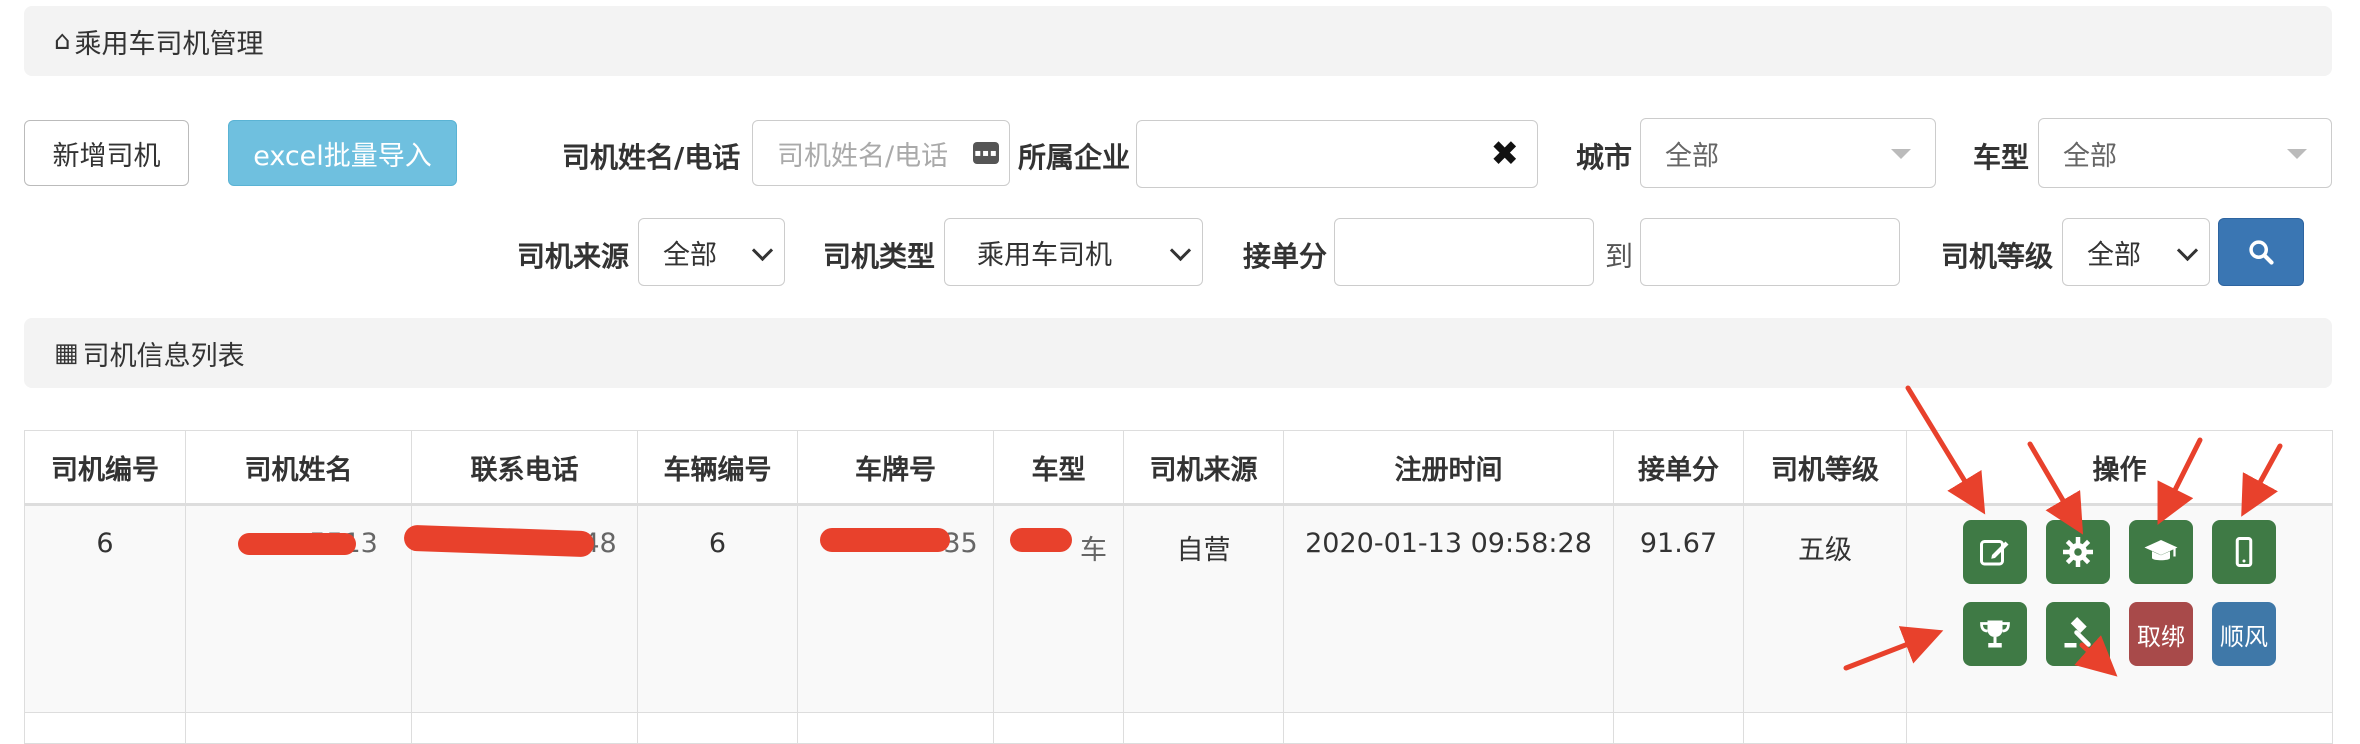  What do you see at coordinates (298, 468) in the screenshot?
I see `column-header: 司机姓名` at bounding box center [298, 468].